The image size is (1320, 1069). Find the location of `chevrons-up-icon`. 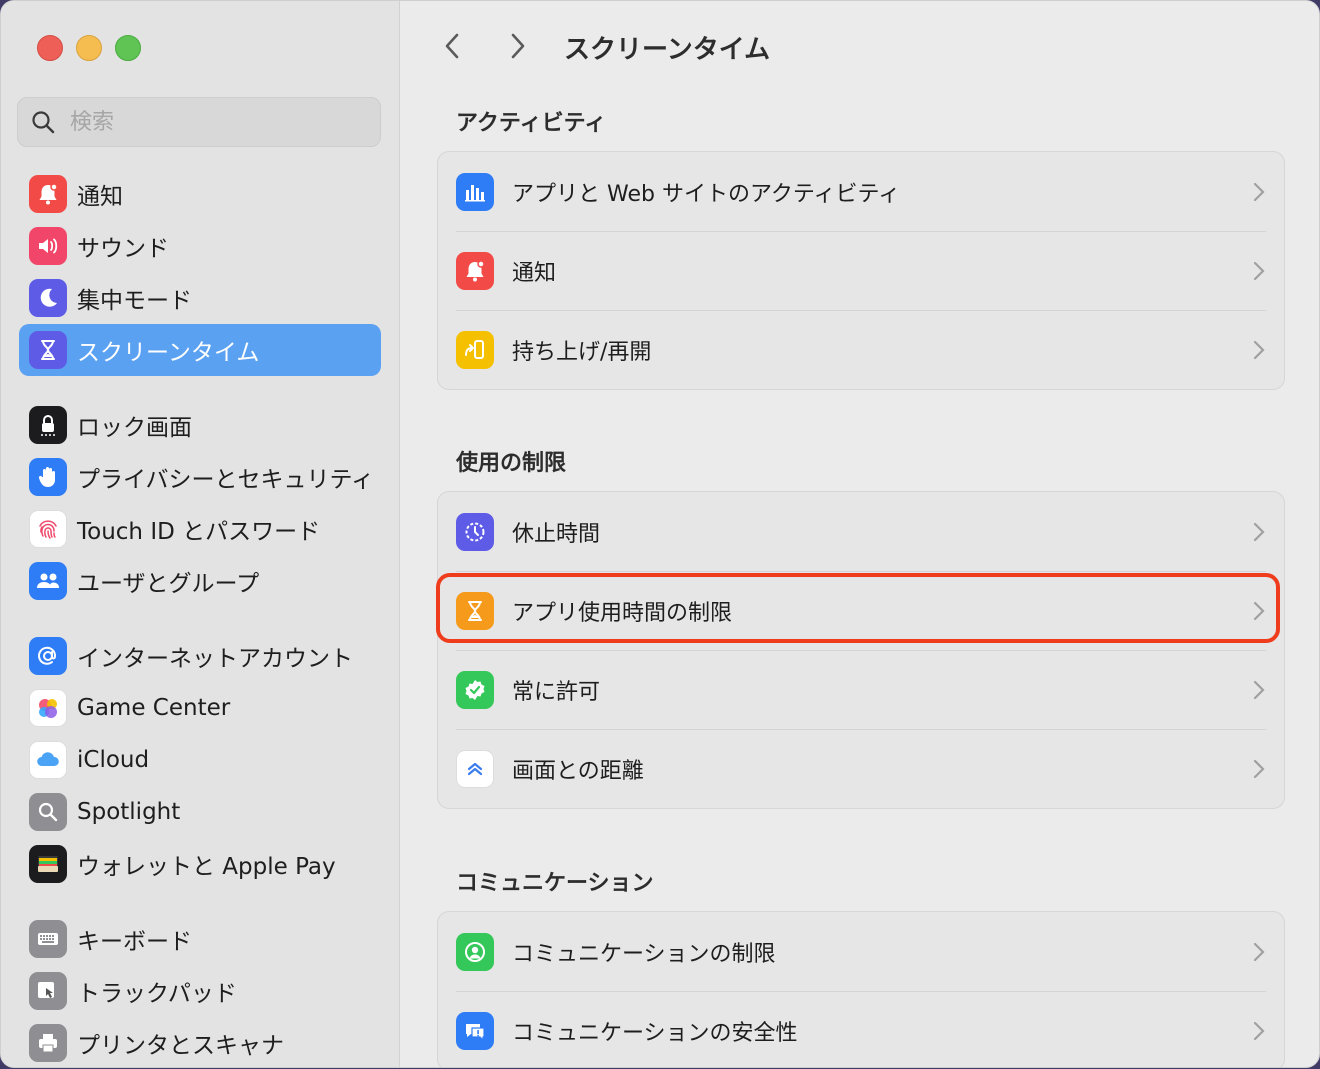

chevrons-up-icon is located at coordinates (475, 768).